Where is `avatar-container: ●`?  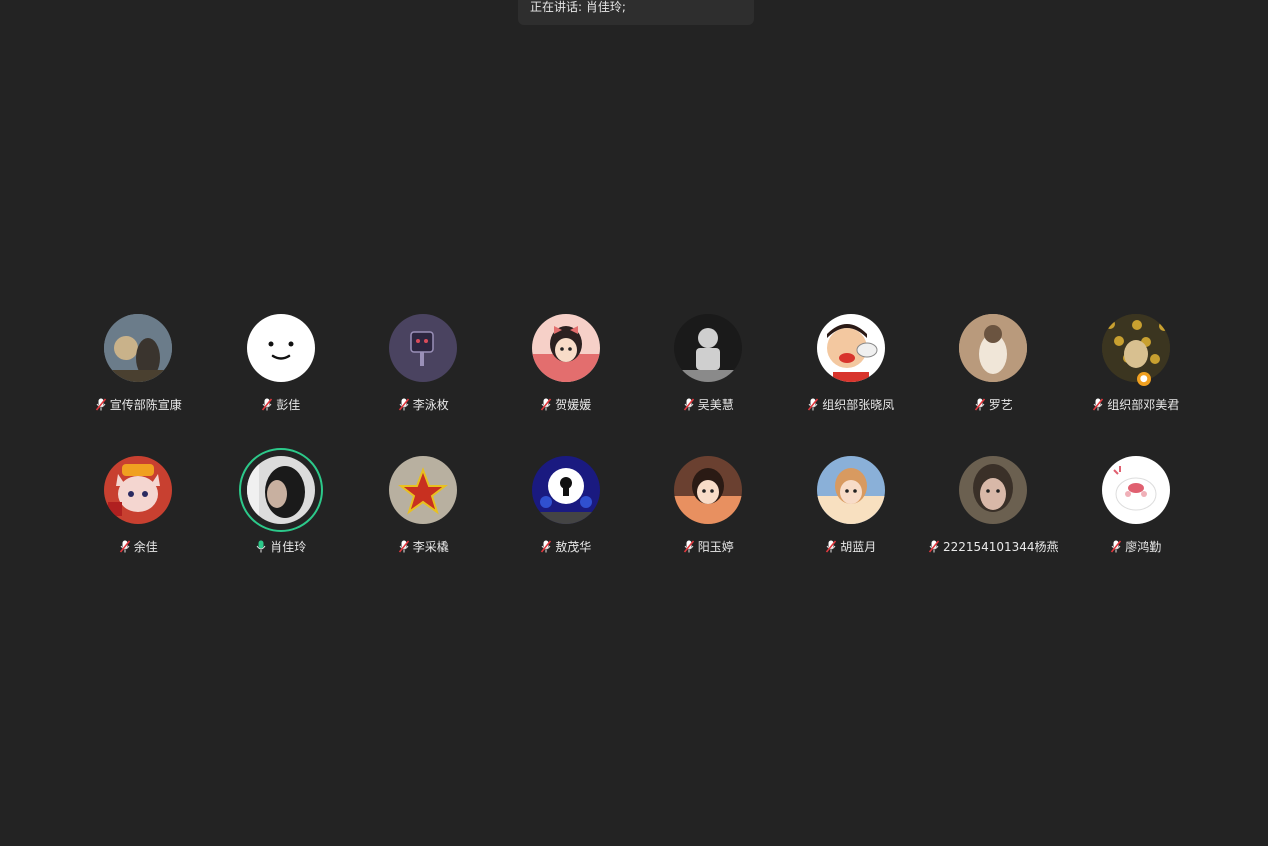 avatar-container: ● is located at coordinates (1136, 348).